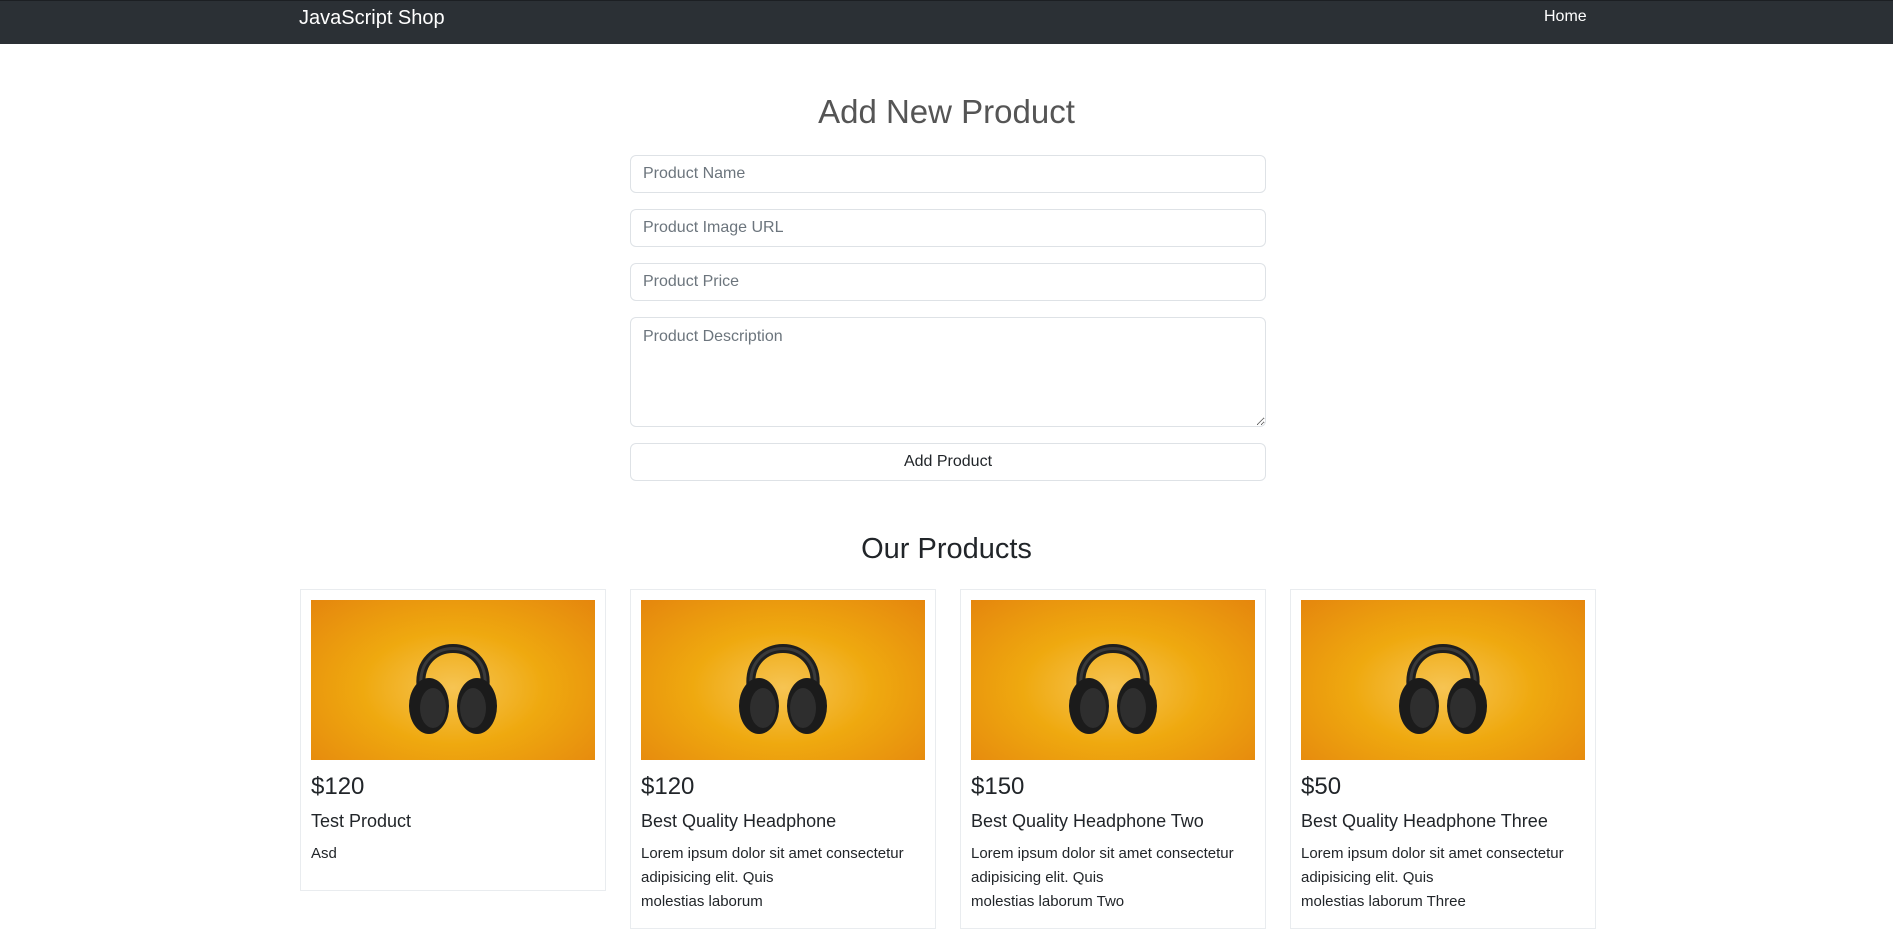 The image size is (1893, 929). What do you see at coordinates (948, 228) in the screenshot?
I see `product-image-url-input` at bounding box center [948, 228].